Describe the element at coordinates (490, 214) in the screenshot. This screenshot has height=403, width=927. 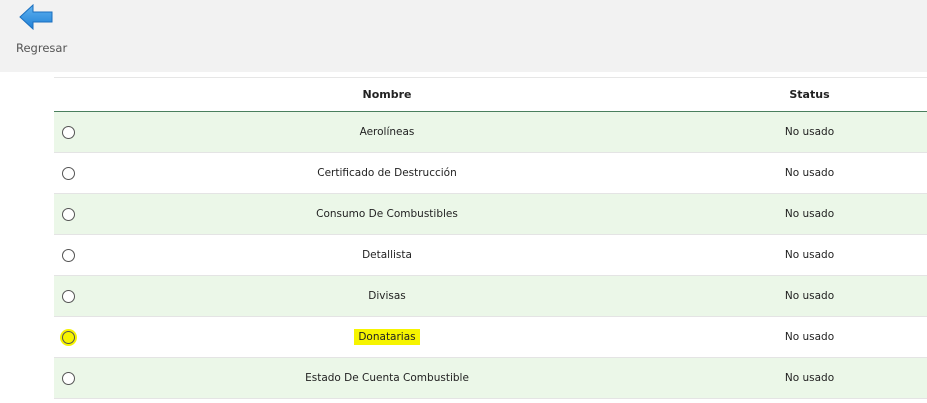
I see `table-row: Consumo De Combustibles No usado` at that location.